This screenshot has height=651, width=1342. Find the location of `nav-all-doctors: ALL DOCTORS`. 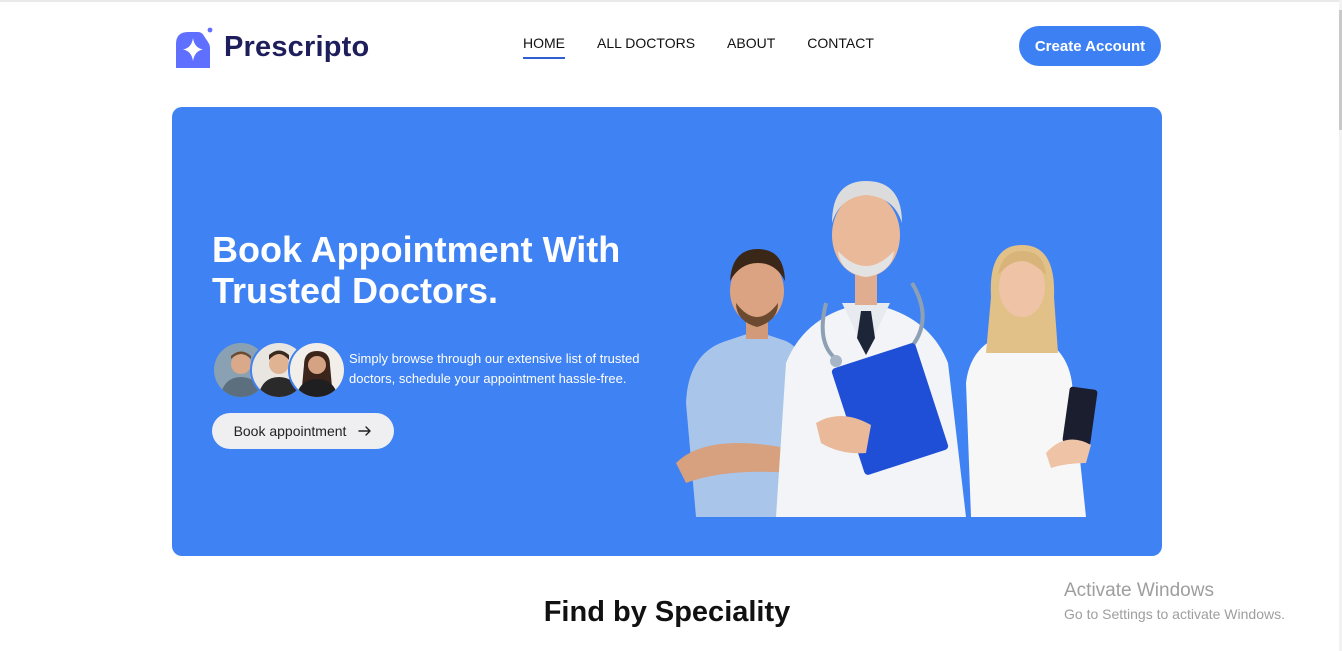

nav-all-doctors: ALL DOCTORS is located at coordinates (646, 47).